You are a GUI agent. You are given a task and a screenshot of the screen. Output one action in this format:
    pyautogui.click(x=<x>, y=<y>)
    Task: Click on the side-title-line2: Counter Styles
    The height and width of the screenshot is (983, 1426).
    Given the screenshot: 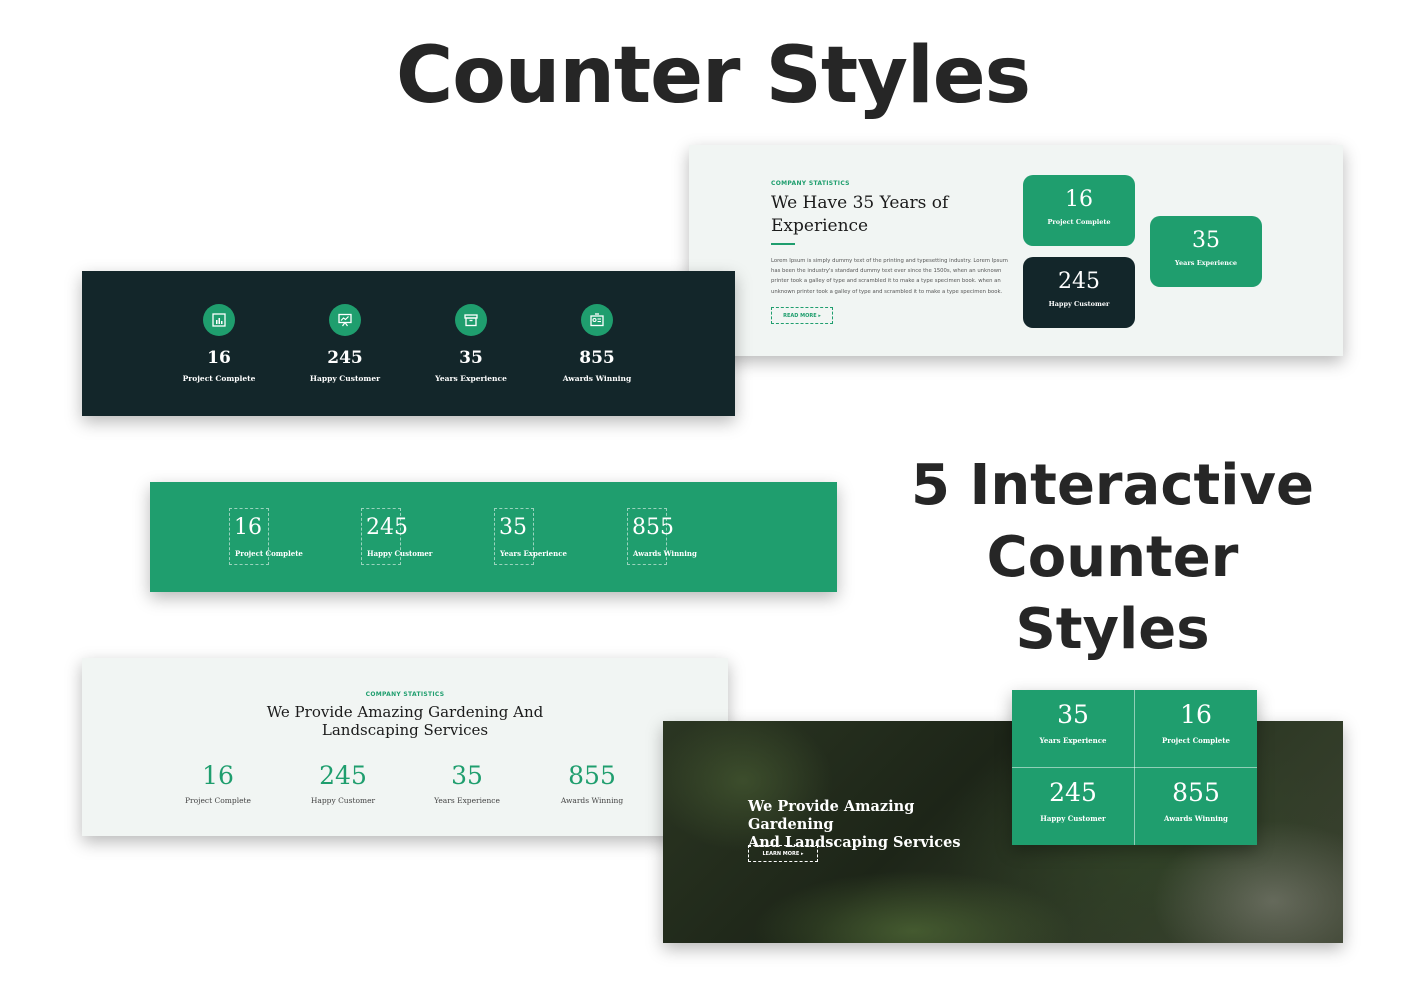 What is the action you would take?
    pyautogui.click(x=1112, y=593)
    